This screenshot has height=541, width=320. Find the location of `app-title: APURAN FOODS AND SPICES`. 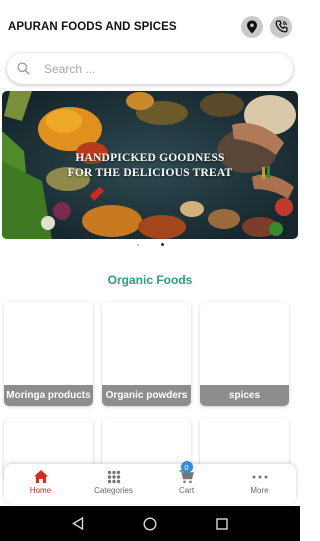

app-title: APURAN FOODS AND SPICES is located at coordinates (92, 26).